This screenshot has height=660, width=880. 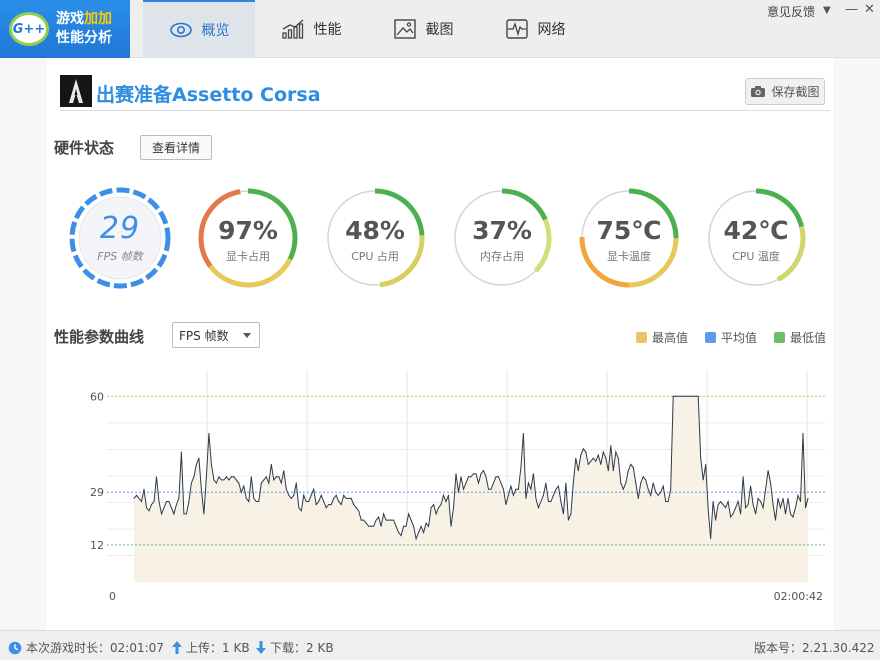 I want to click on minimize-button: —, so click(x=851, y=9).